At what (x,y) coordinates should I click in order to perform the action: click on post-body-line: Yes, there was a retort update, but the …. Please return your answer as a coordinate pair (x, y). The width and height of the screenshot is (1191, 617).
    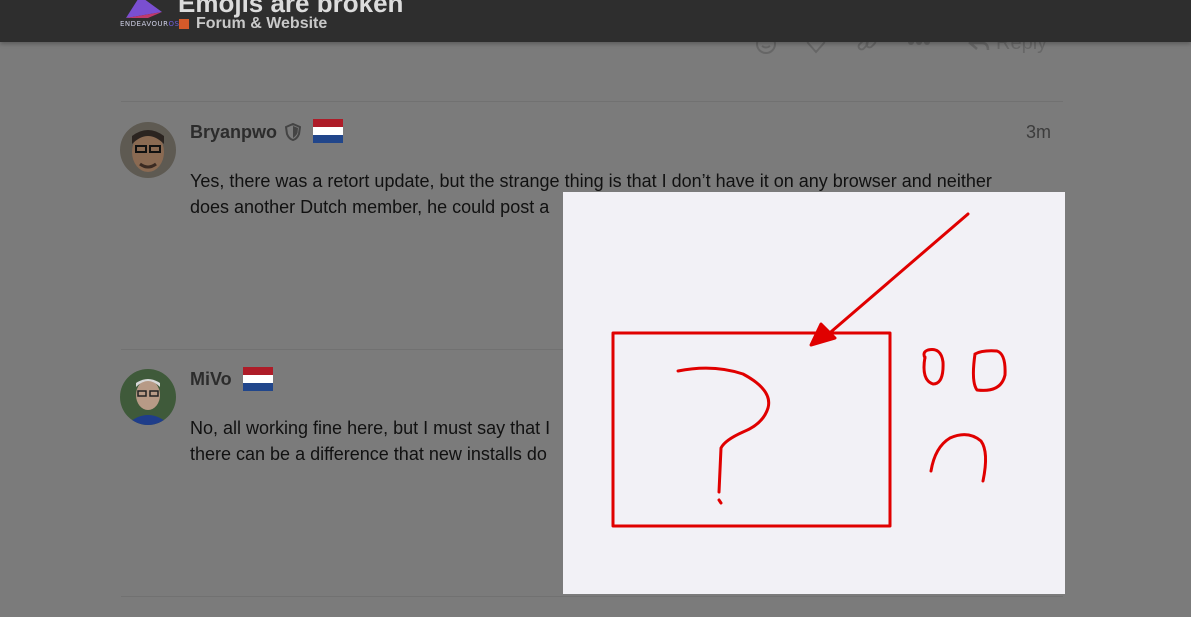
    Looking at the image, I should click on (591, 181).